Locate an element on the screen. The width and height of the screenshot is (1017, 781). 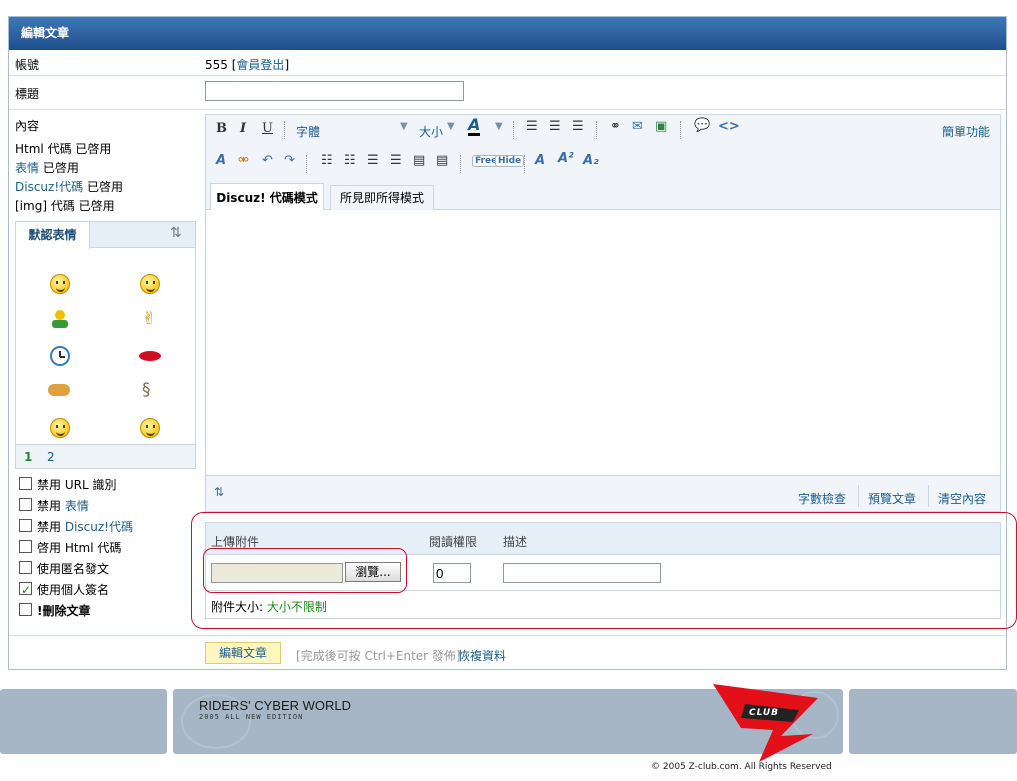
page-current: 1 is located at coordinates (28, 457).